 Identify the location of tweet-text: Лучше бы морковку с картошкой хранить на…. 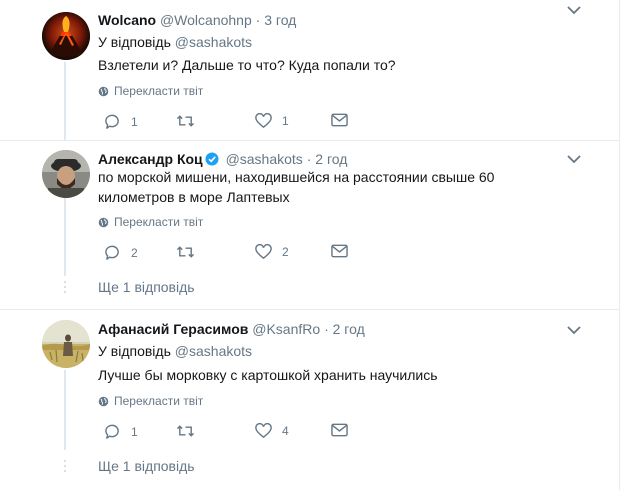
(268, 375).